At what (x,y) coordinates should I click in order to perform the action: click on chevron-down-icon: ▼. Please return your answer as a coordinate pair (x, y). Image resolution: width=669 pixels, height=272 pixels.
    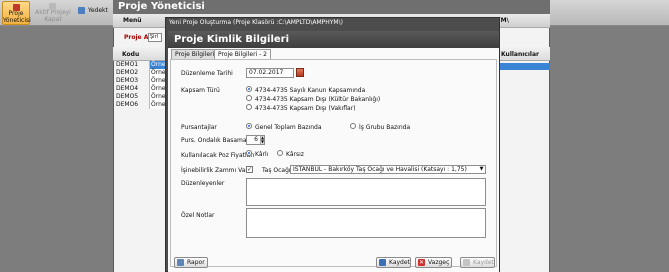
    Looking at the image, I should click on (481, 169).